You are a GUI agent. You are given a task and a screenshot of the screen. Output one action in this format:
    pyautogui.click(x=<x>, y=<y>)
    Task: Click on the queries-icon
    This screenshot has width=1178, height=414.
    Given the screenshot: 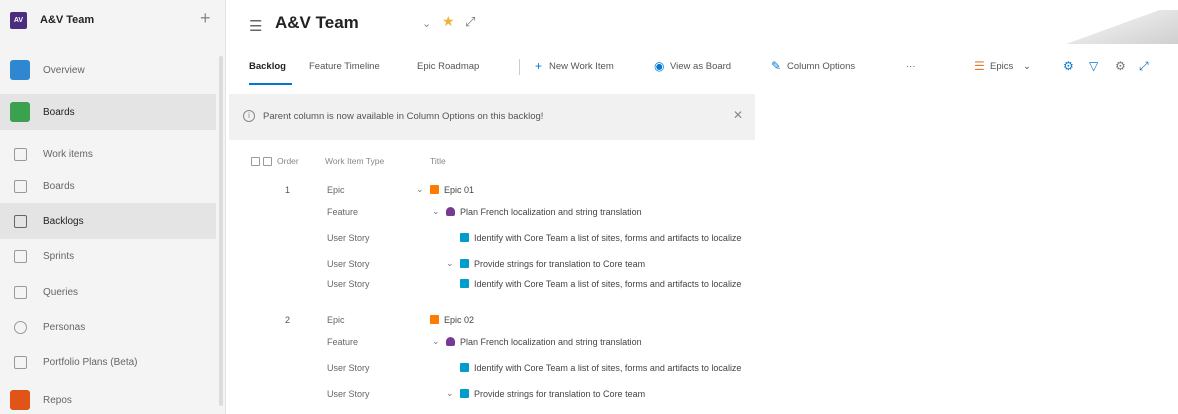 What is the action you would take?
    pyautogui.click(x=20, y=292)
    